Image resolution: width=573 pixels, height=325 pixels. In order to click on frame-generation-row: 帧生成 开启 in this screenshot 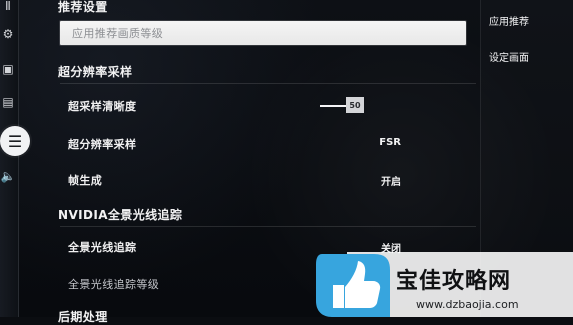, I will do `click(263, 180)`.